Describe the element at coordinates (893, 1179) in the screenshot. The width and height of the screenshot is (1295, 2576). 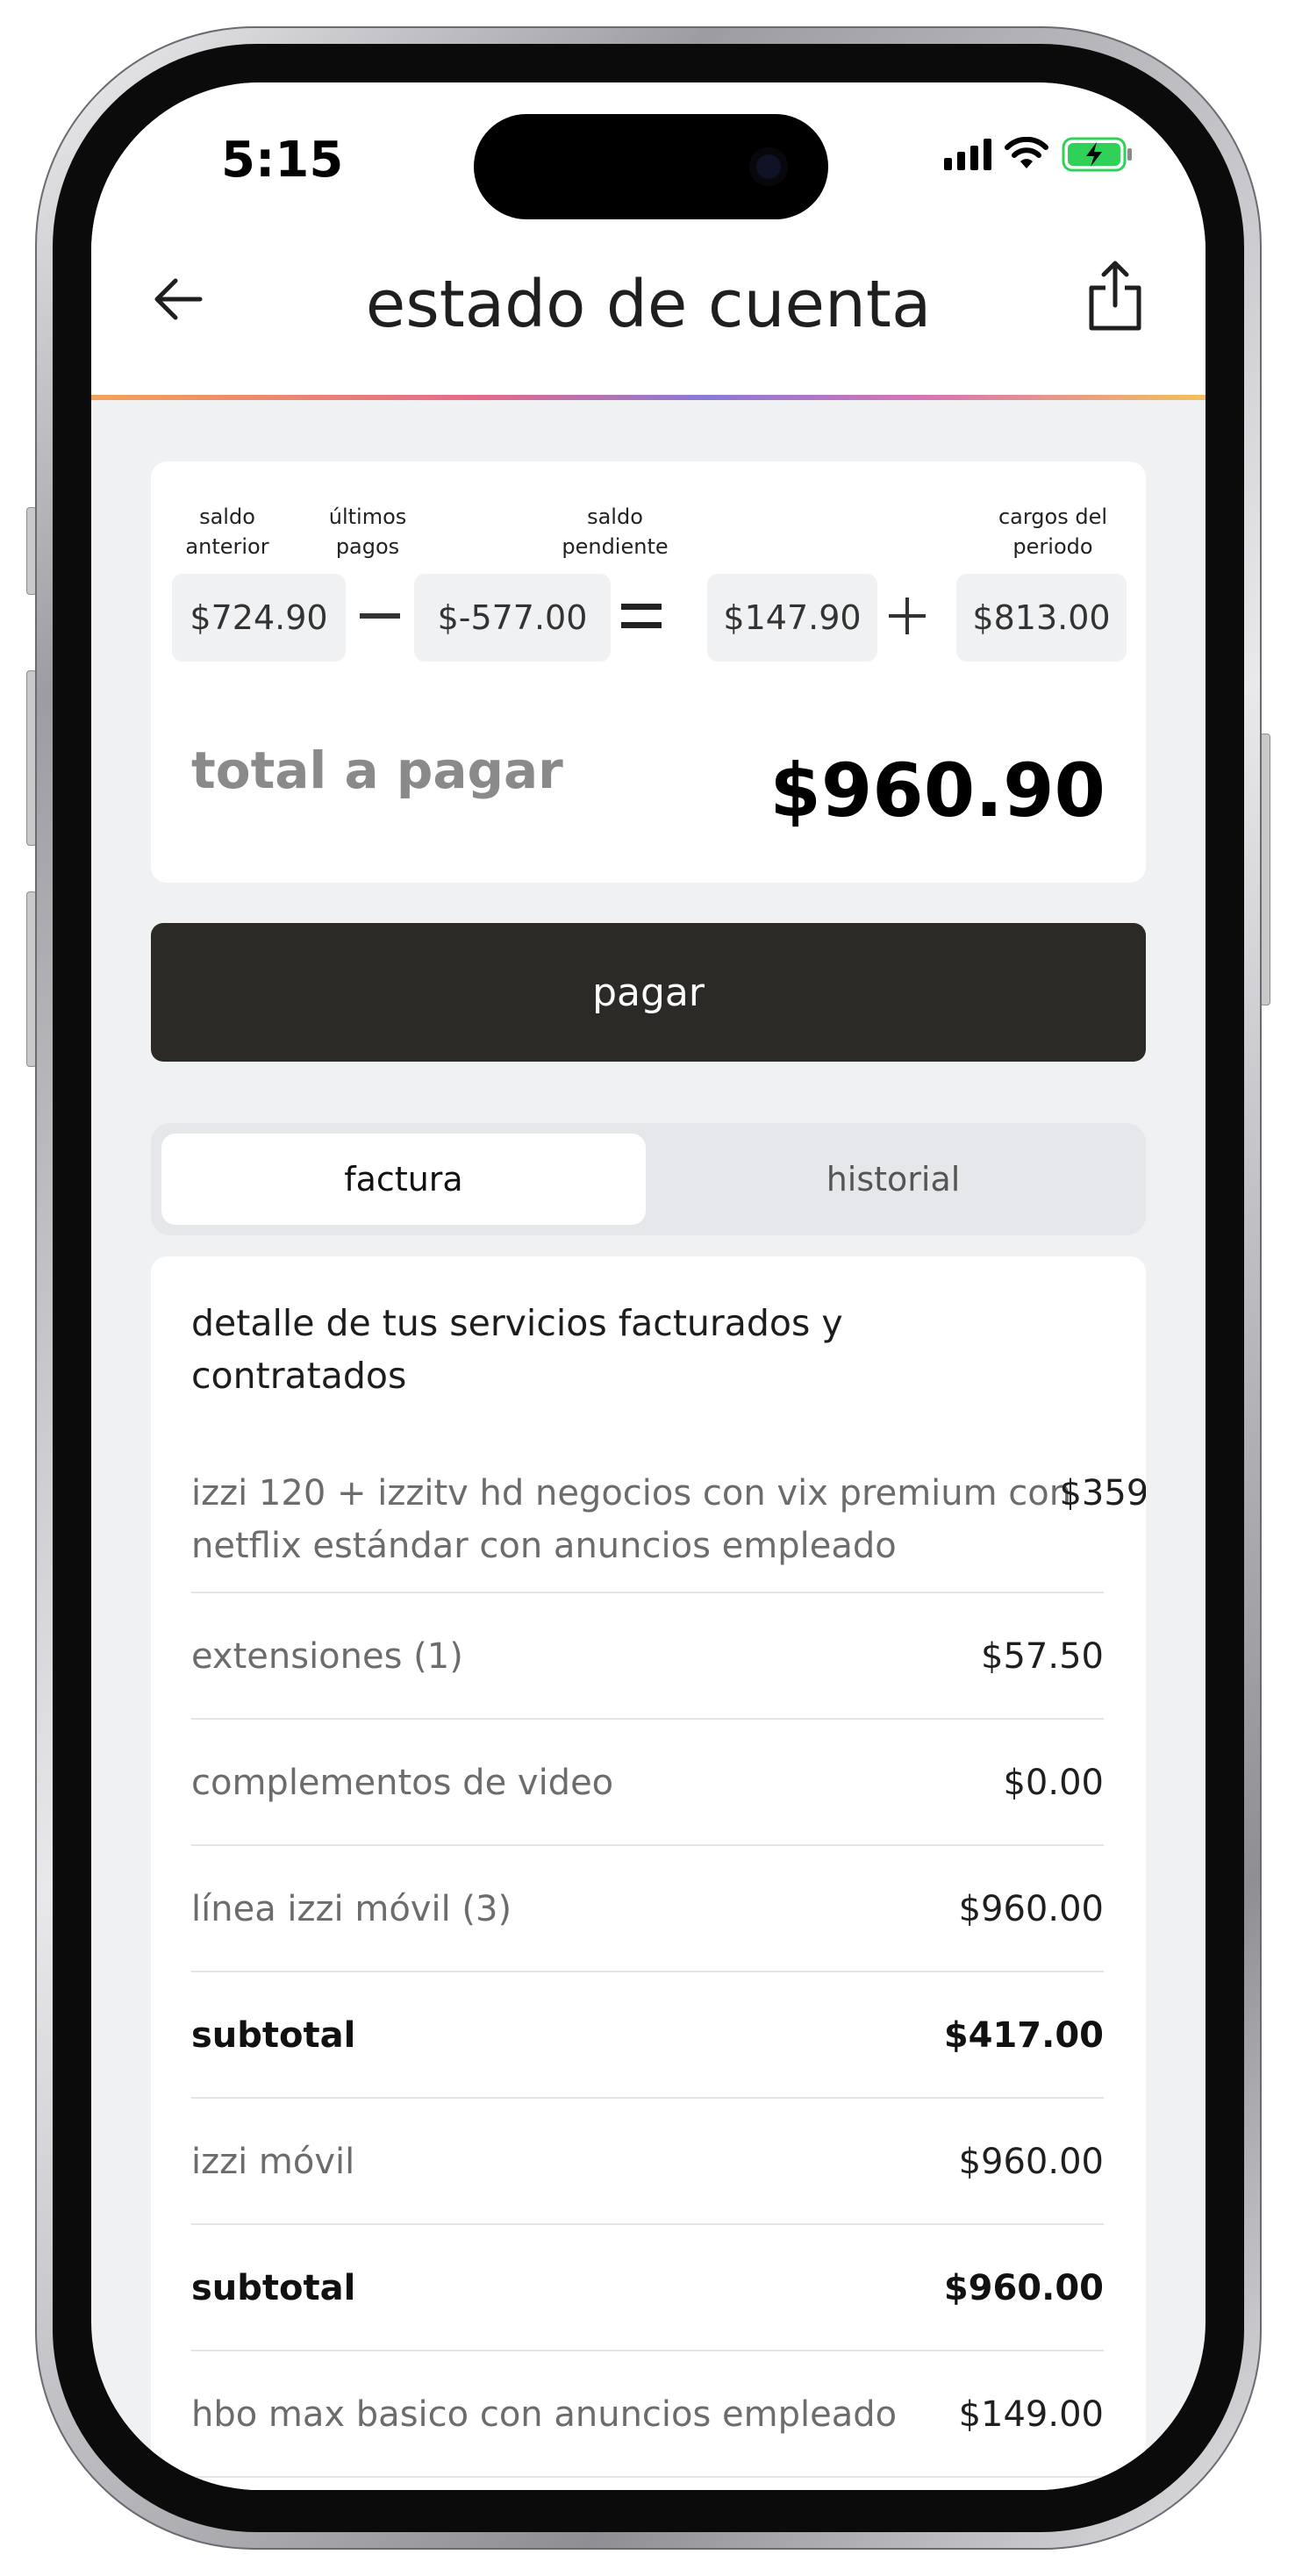
I see `tab-historial: historial` at that location.